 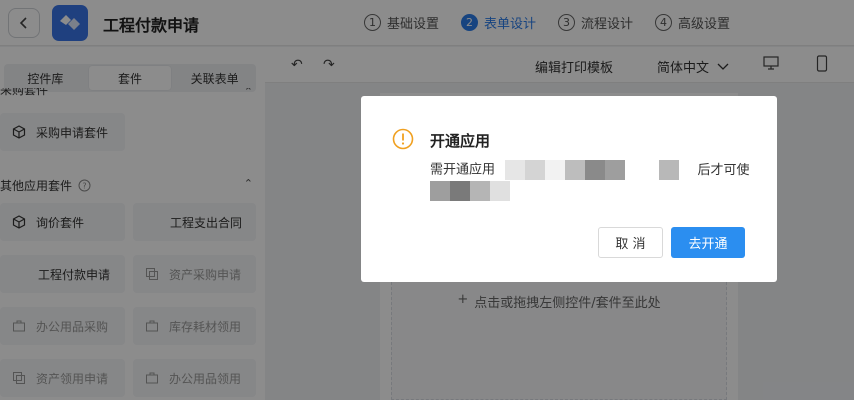 I want to click on redacted-app-name, so click(x=575, y=170).